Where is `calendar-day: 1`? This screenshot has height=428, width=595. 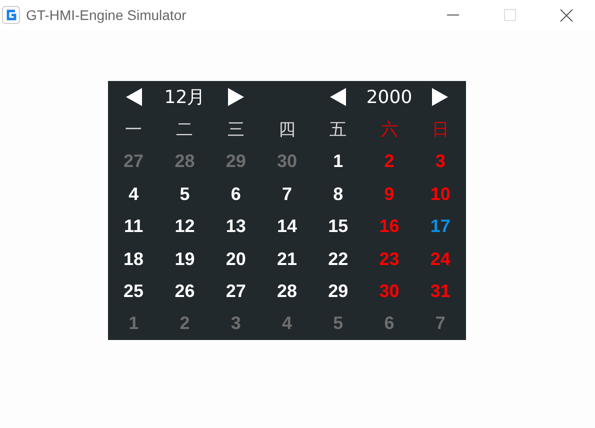 calendar-day: 1 is located at coordinates (338, 161).